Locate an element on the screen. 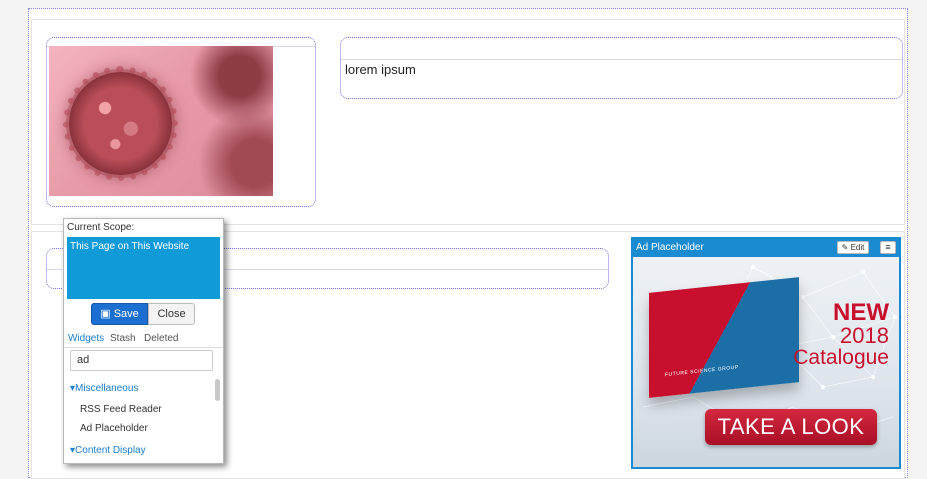  panel-scrollbar is located at coordinates (217, 390).